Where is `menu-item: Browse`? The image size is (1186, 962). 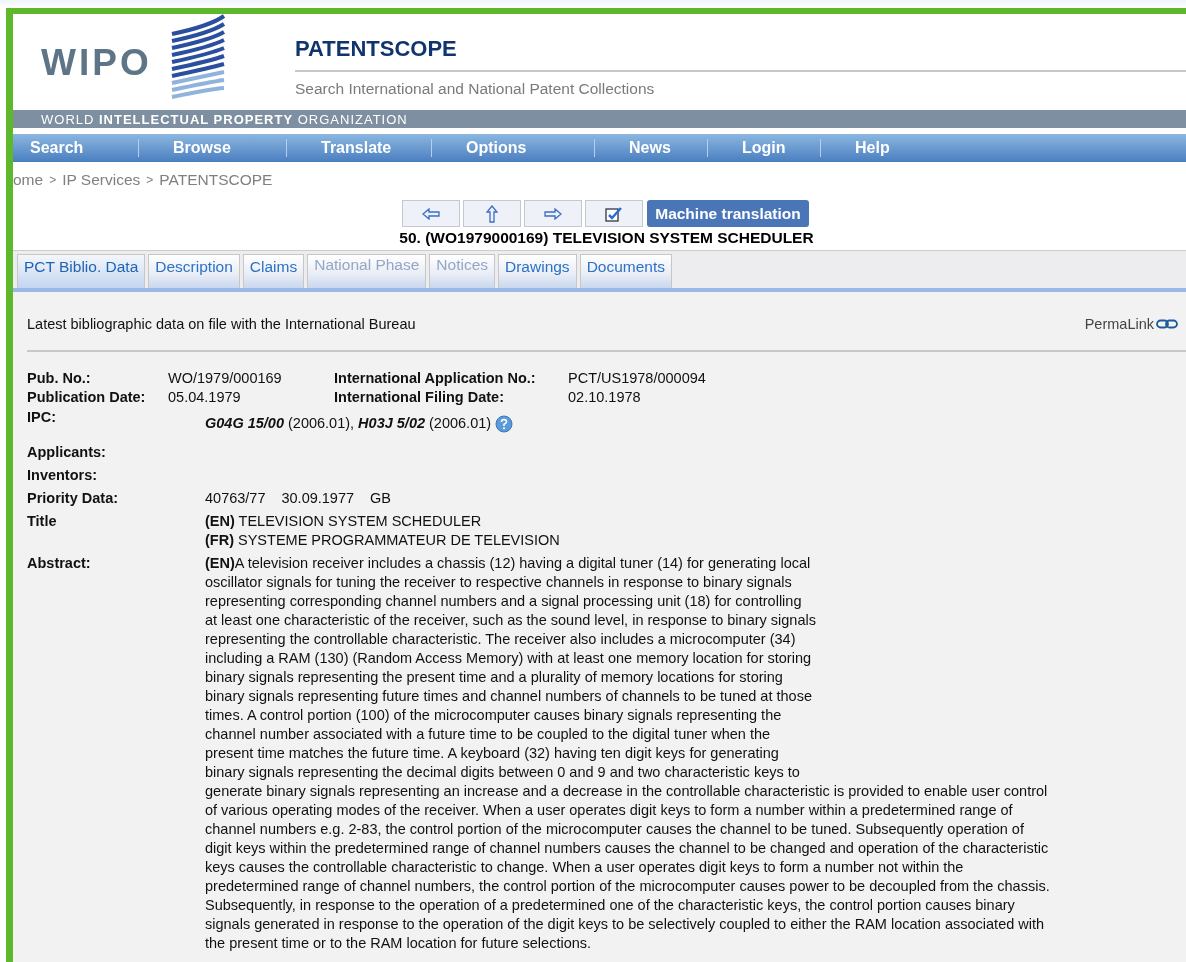 menu-item: Browse is located at coordinates (213, 148).